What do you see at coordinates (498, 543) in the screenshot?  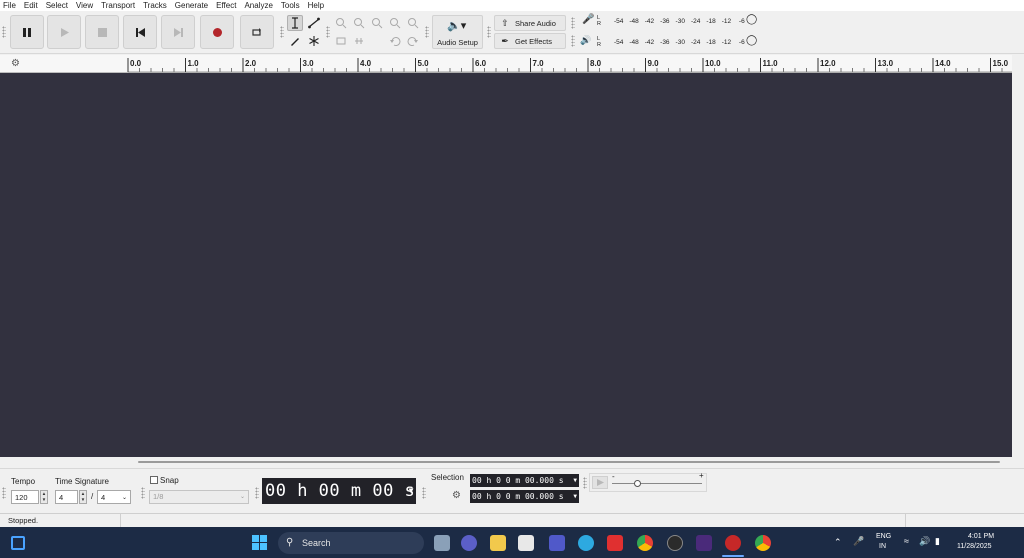 I see `file-explorer-icon` at bounding box center [498, 543].